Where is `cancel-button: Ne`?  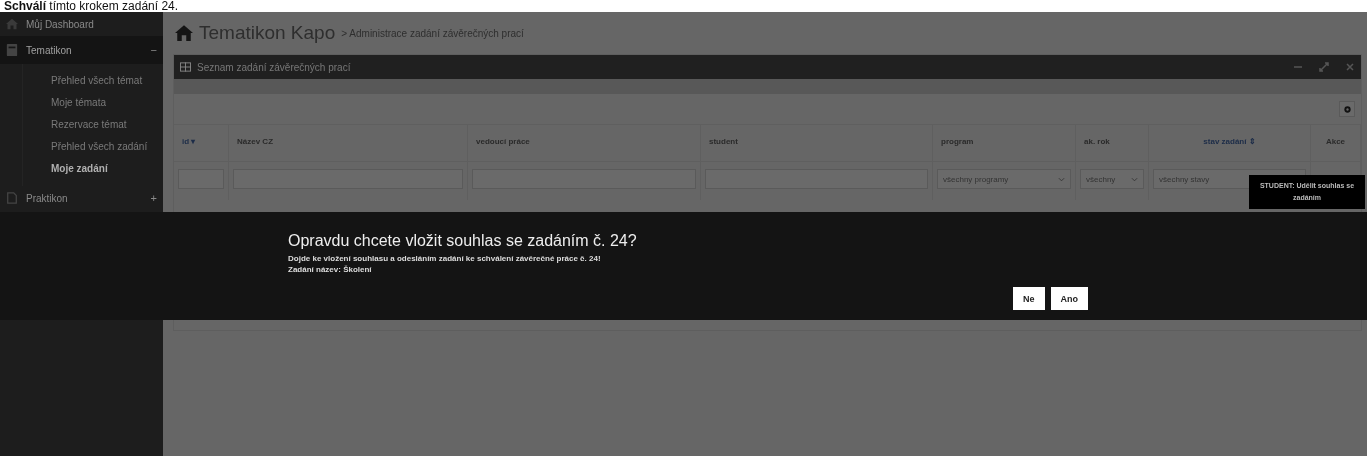 cancel-button: Ne is located at coordinates (1029, 298).